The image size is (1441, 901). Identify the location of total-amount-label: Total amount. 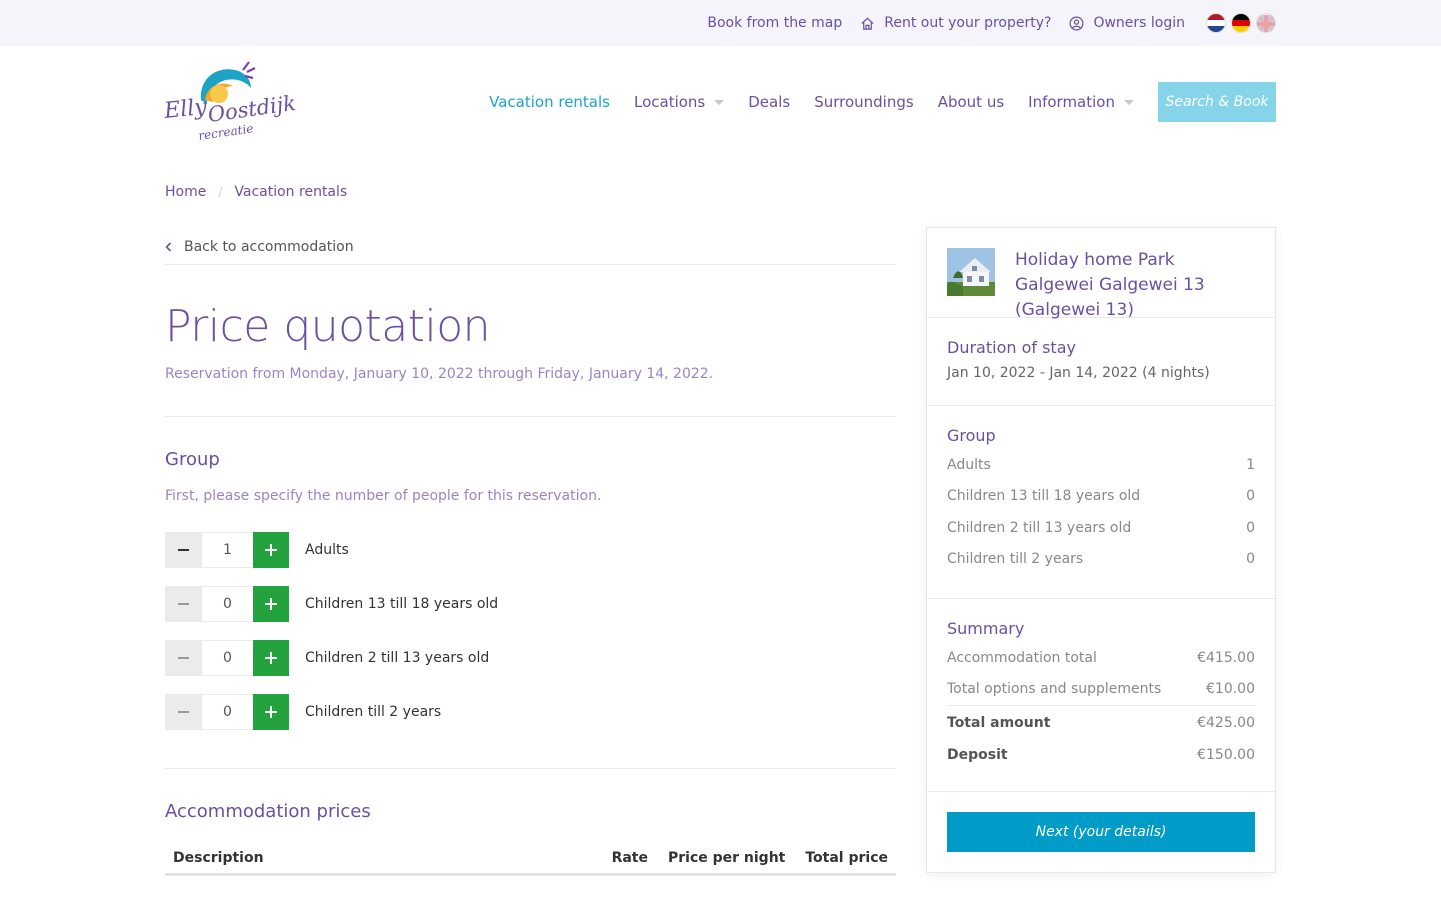
(999, 722).